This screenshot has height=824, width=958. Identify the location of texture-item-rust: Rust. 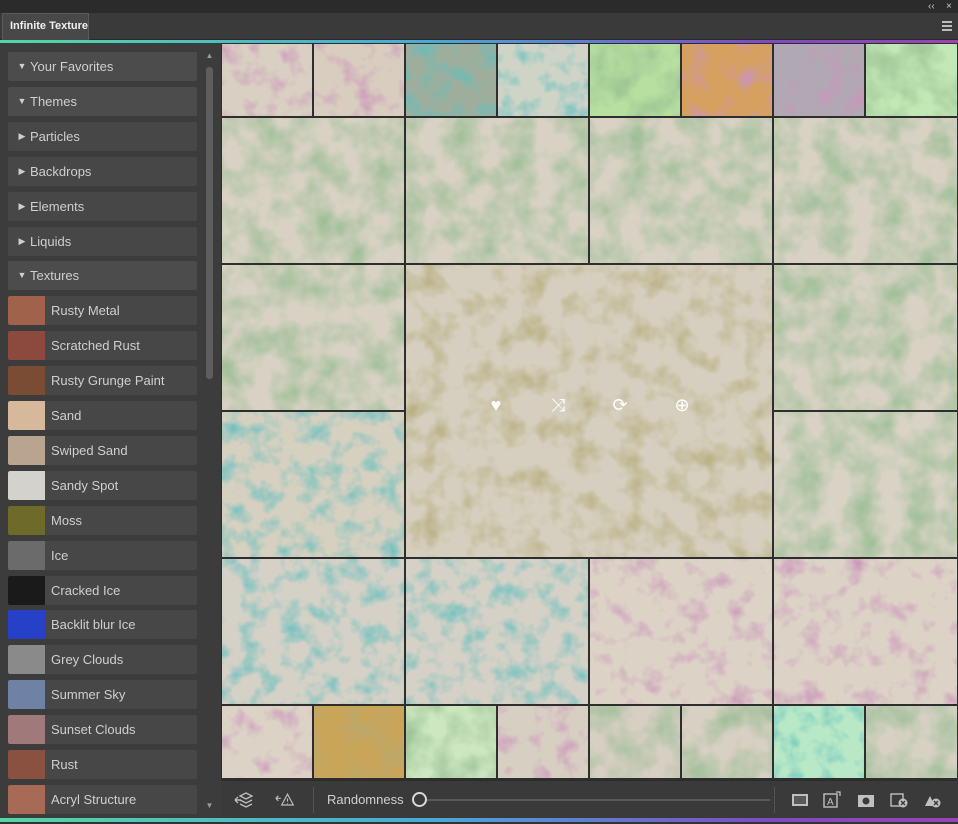
(102, 764).